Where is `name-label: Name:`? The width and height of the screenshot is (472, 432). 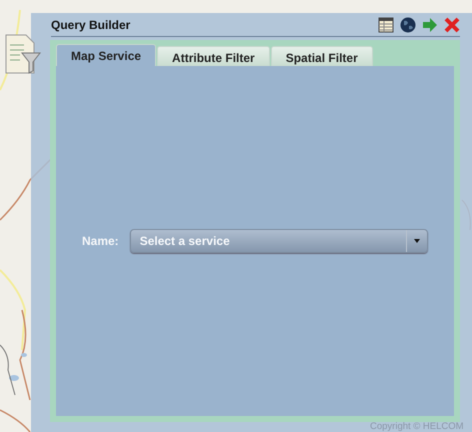 name-label: Name: is located at coordinates (100, 241).